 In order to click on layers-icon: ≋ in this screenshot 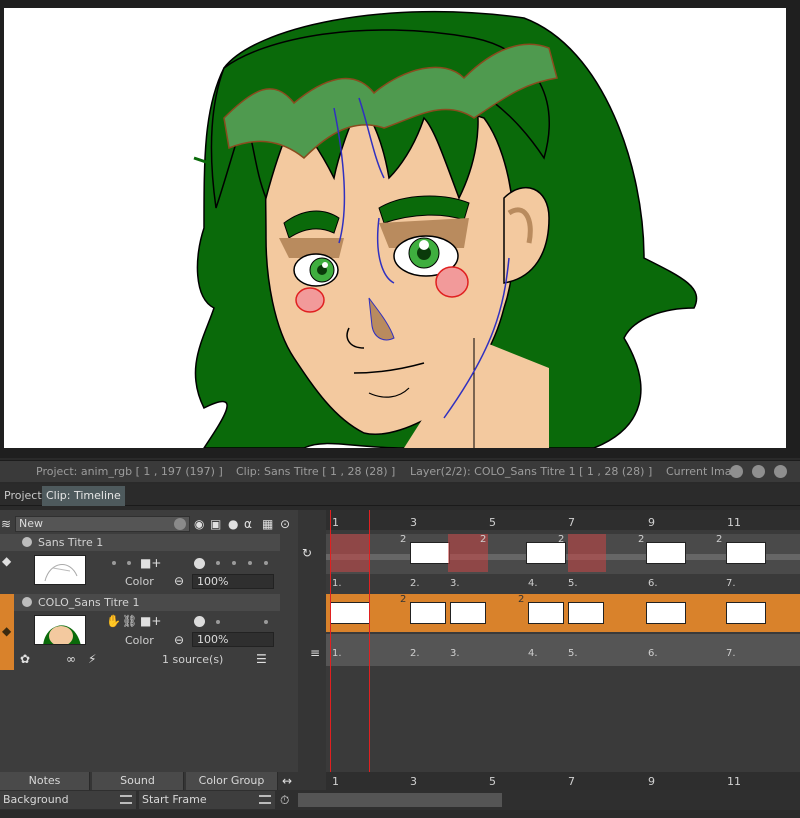, I will do `click(6, 524)`.